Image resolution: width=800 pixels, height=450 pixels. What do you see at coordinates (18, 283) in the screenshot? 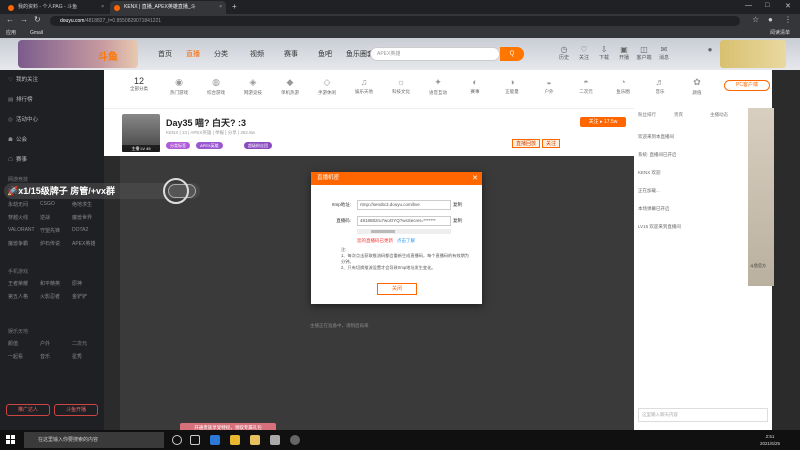
I see `sidebar-game-link: 王者荣耀` at bounding box center [18, 283].